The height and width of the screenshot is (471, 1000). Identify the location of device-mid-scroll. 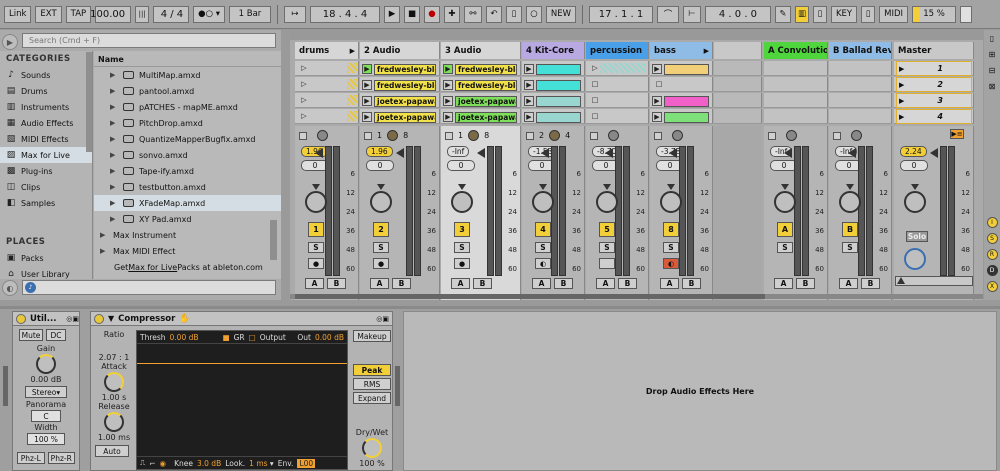
(397, 386).